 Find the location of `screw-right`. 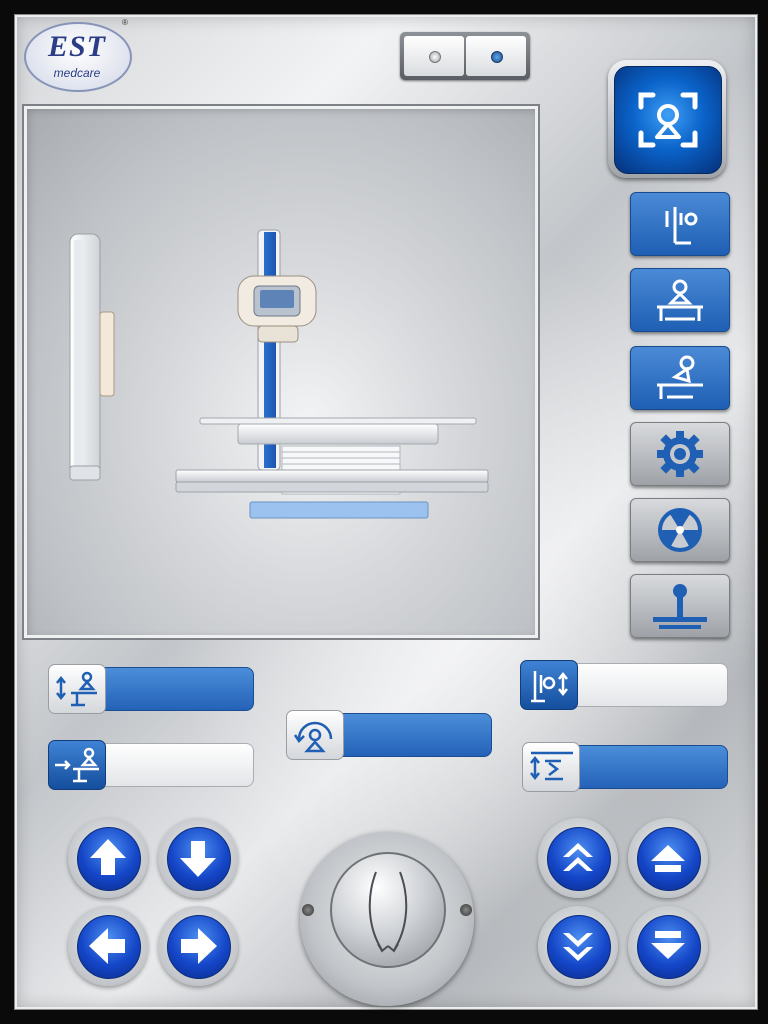

screw-right is located at coordinates (466, 910).